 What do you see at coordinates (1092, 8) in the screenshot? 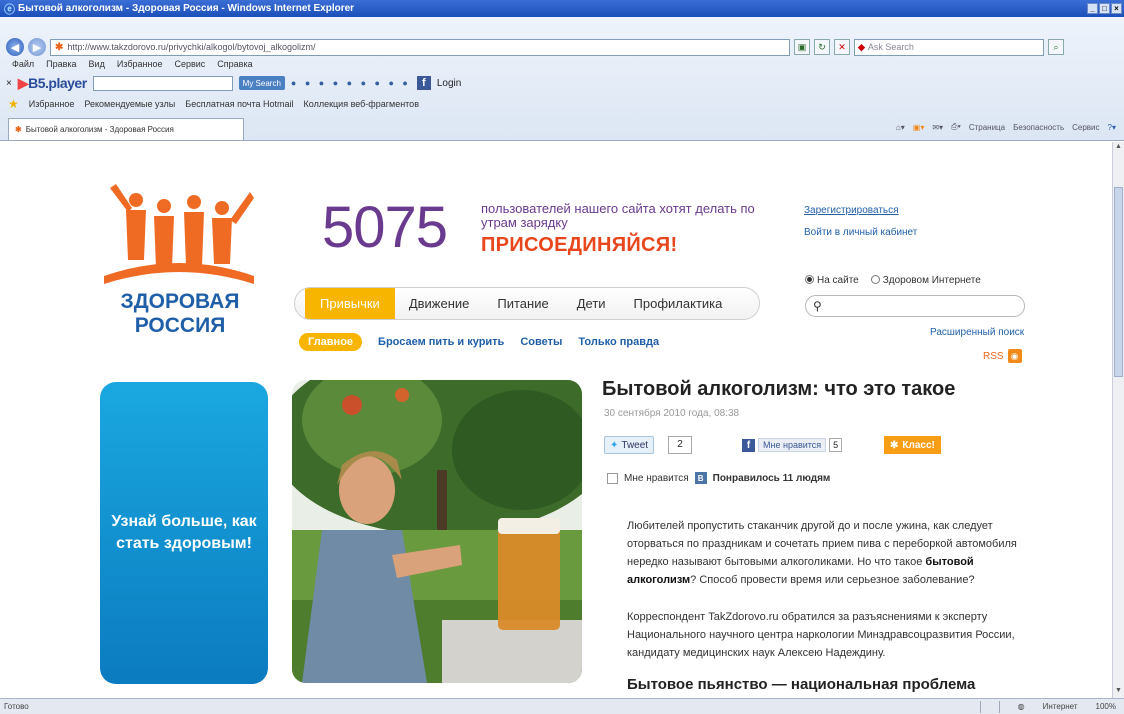
I see `minimize-button: _` at bounding box center [1092, 8].